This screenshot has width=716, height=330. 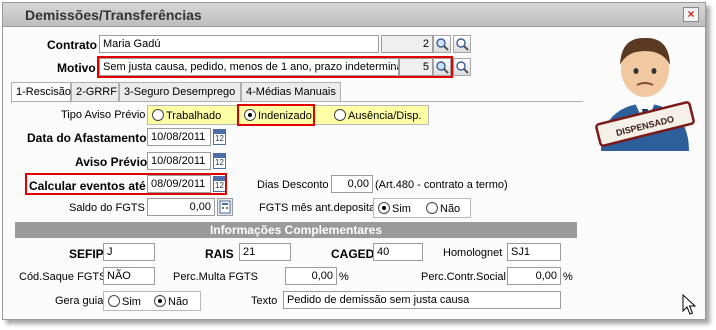 I want to click on fgts-mes-label: FGTS mês ant.depositado, so click(x=323, y=208).